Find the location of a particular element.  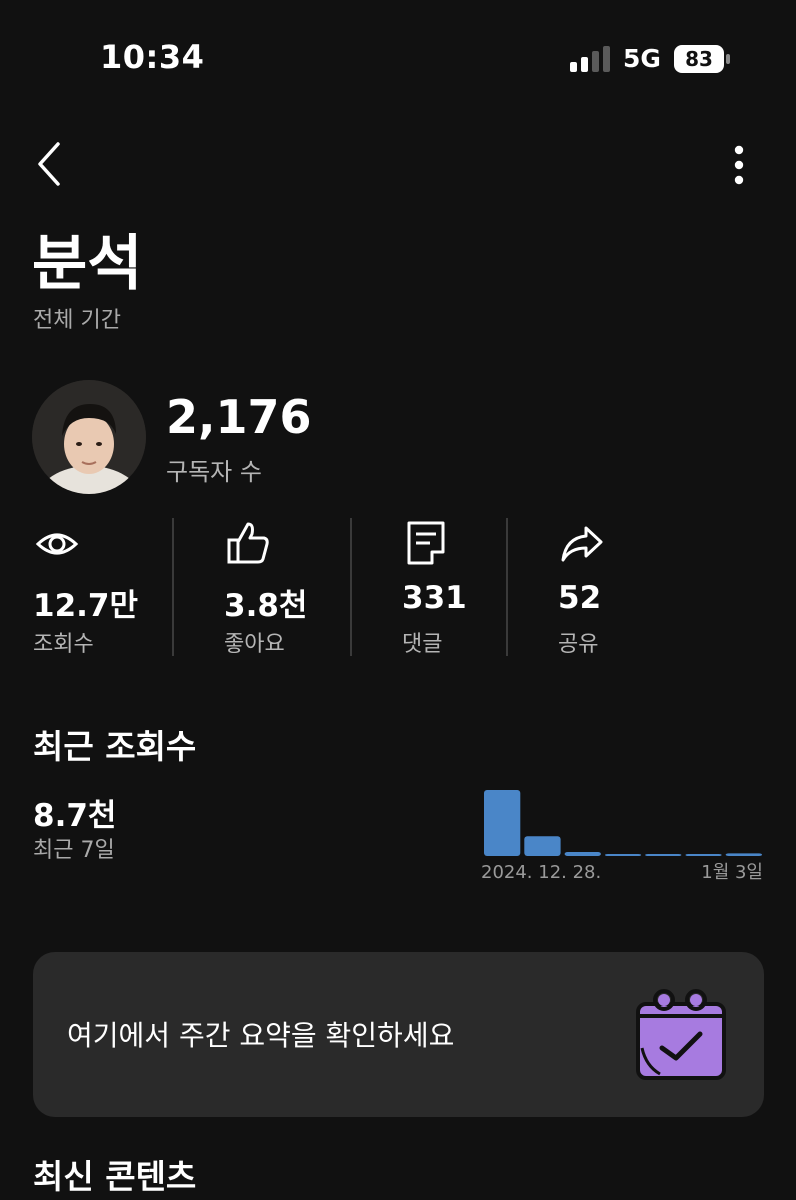

calendar-check-icon is located at coordinates (681, 1034).